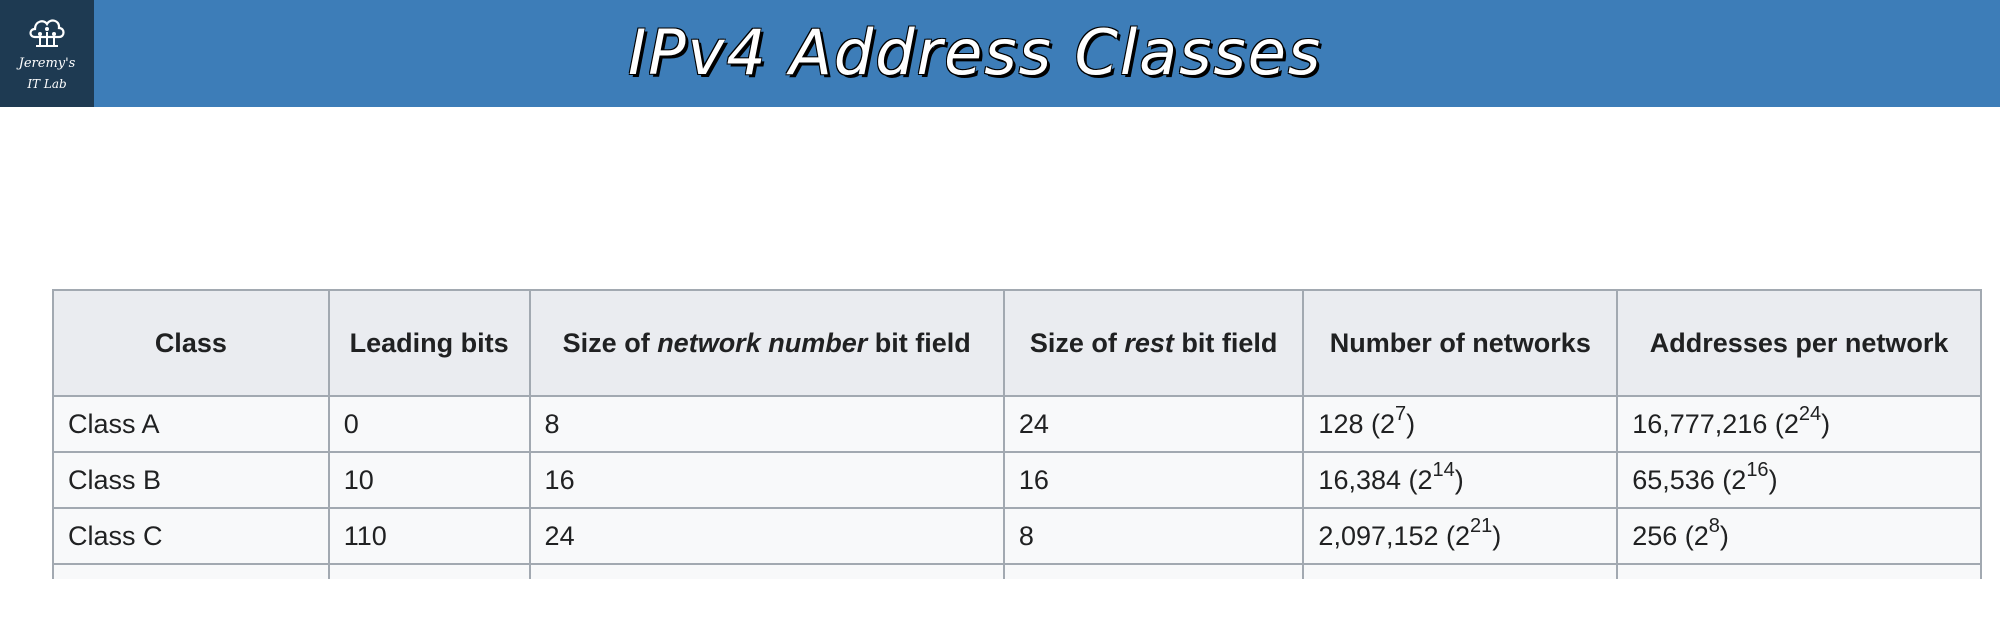 The height and width of the screenshot is (622, 2000). What do you see at coordinates (1799, 480) in the screenshot?
I see `cell-addresses: 65,536 (216)` at bounding box center [1799, 480].